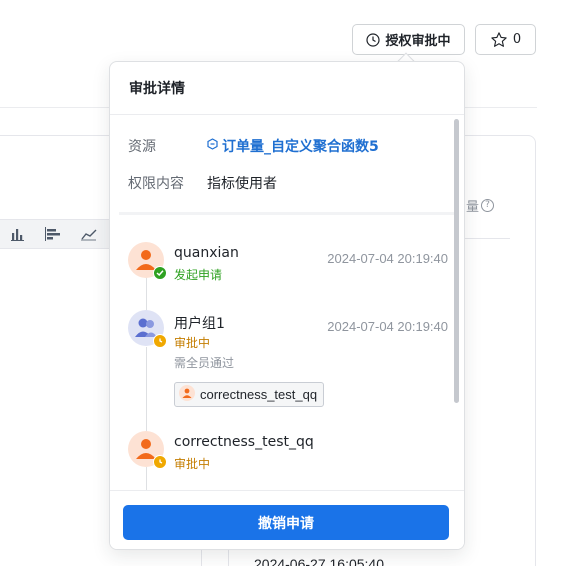 The width and height of the screenshot is (561, 566). What do you see at coordinates (156, 184) in the screenshot?
I see `permission-label: 权限内容` at bounding box center [156, 184].